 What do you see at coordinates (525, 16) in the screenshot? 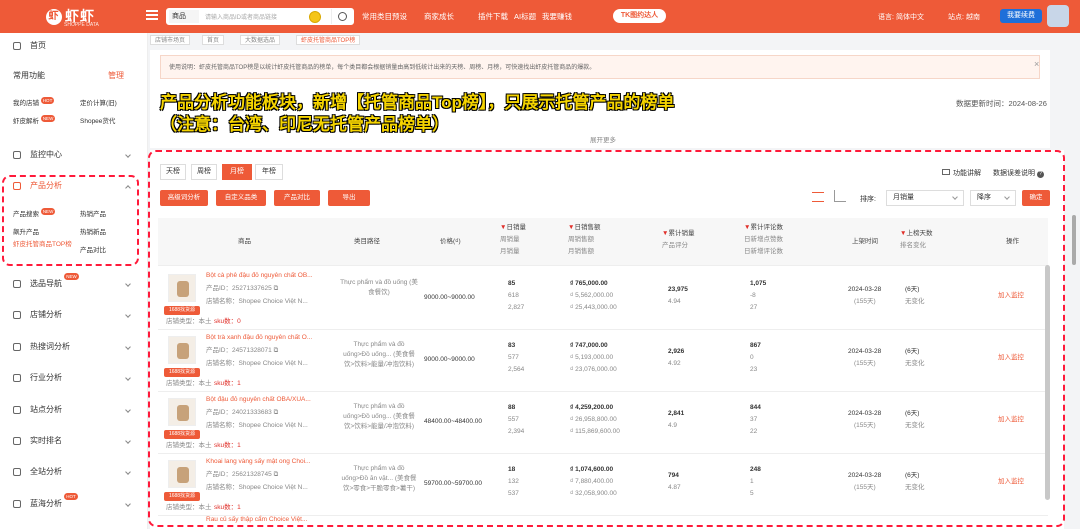
I see `nav-ai-title: AI标题` at bounding box center [525, 16].